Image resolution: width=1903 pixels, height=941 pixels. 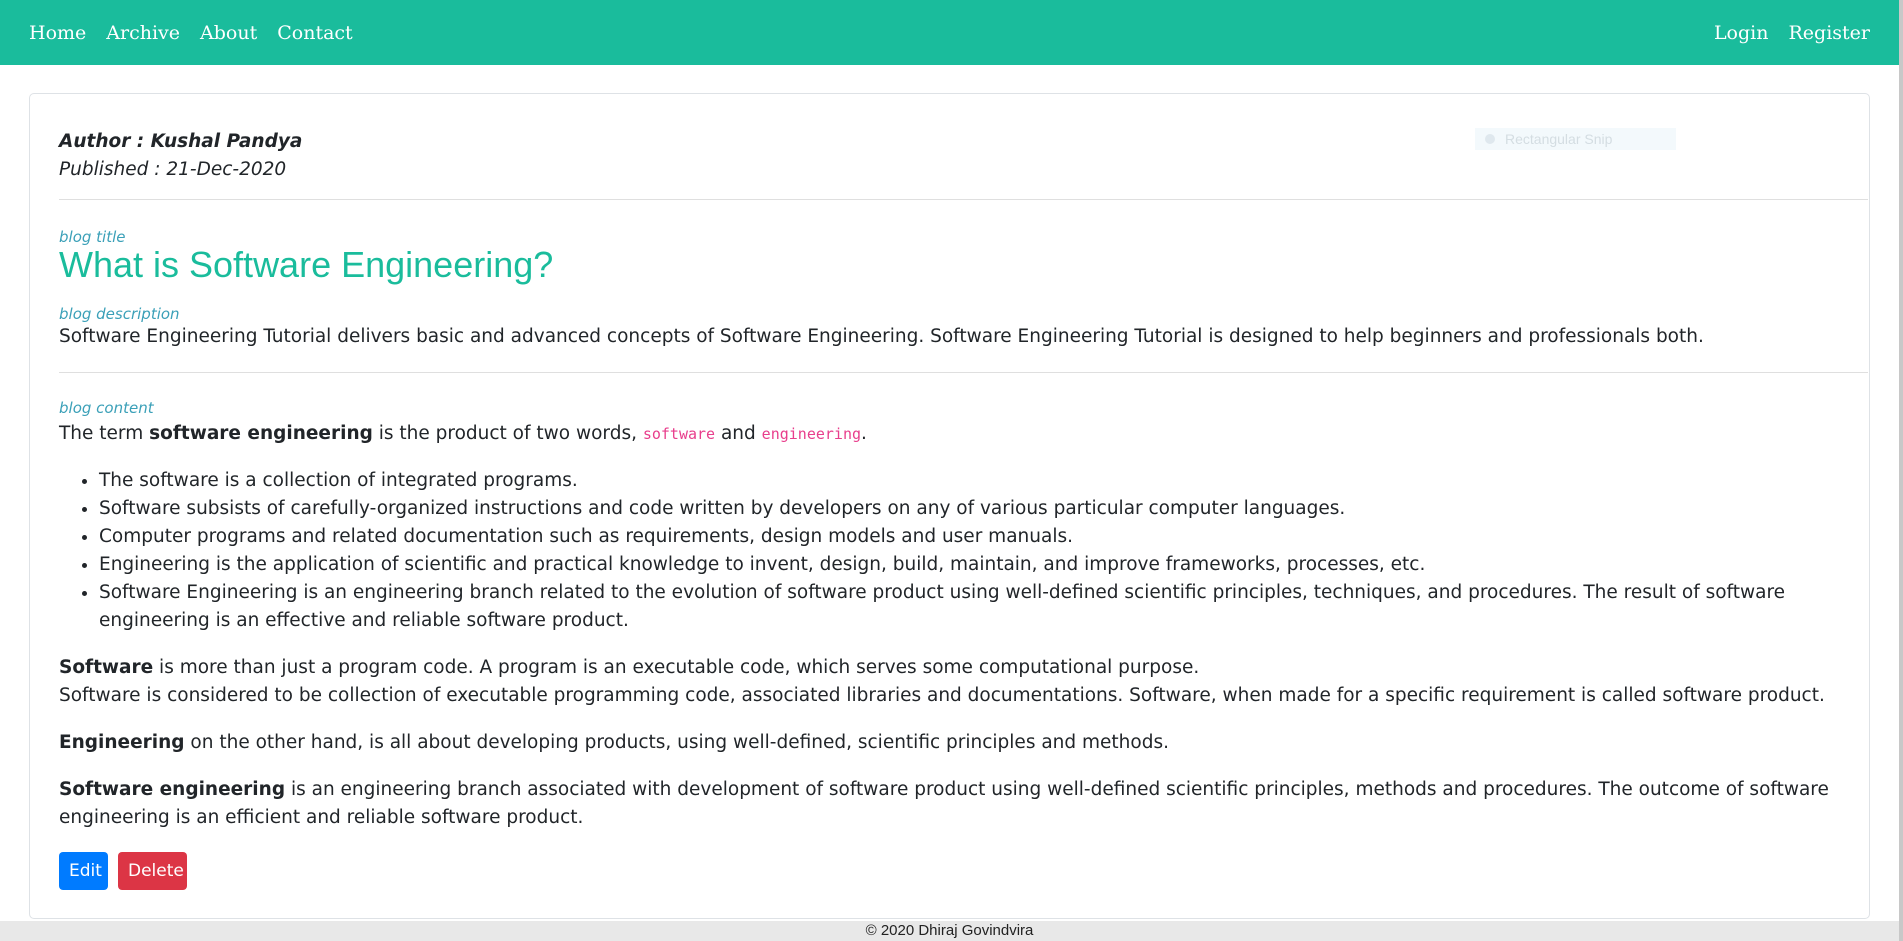 I want to click on window-scrollbar, so click(x=1901, y=470).